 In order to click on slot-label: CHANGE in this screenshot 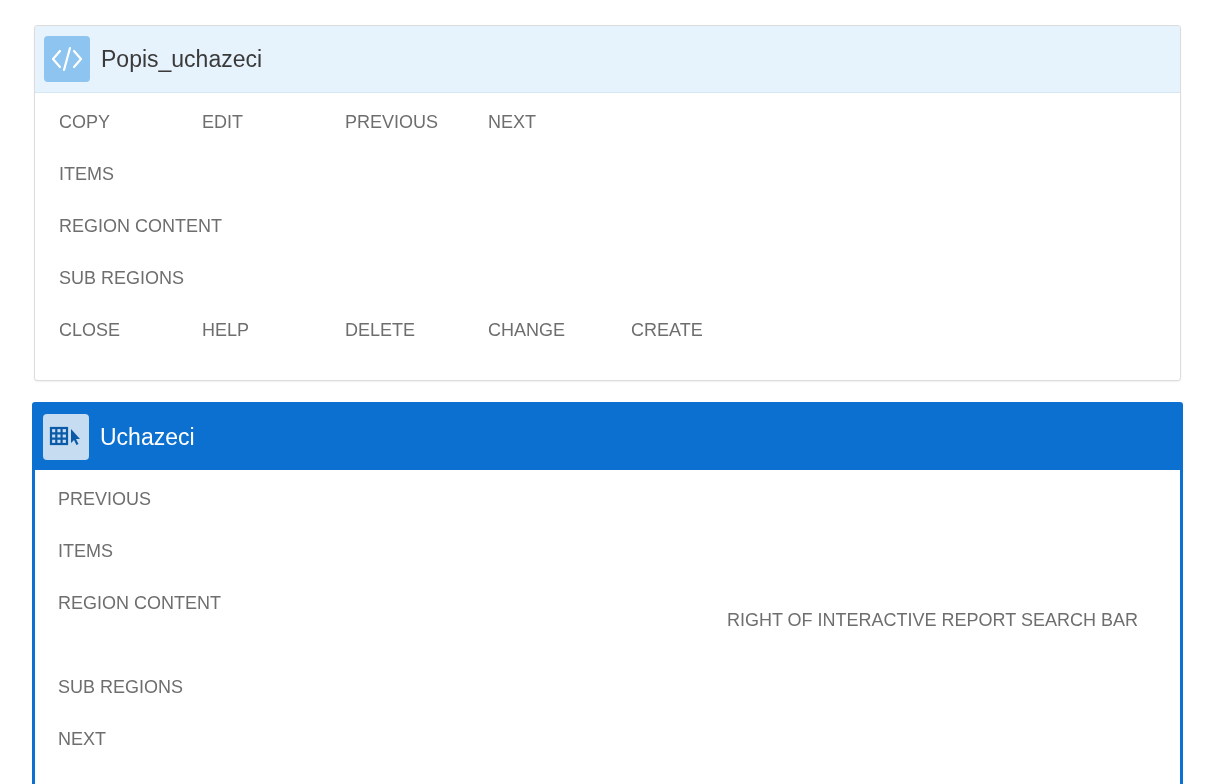, I will do `click(527, 330)`.